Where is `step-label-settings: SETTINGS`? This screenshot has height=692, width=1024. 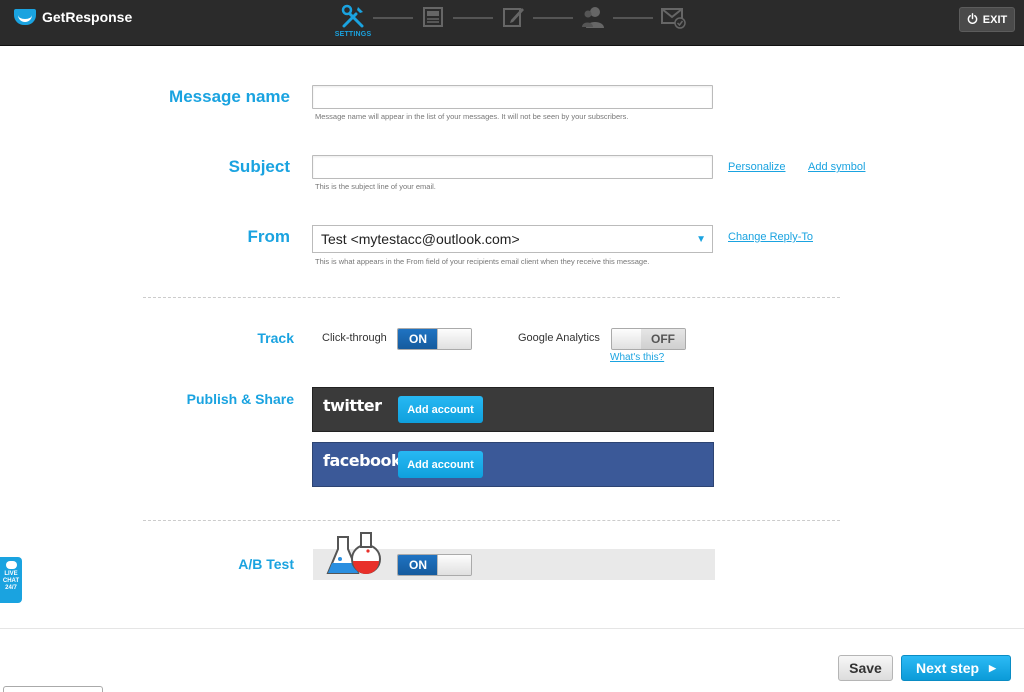 step-label-settings: SETTINGS is located at coordinates (353, 34).